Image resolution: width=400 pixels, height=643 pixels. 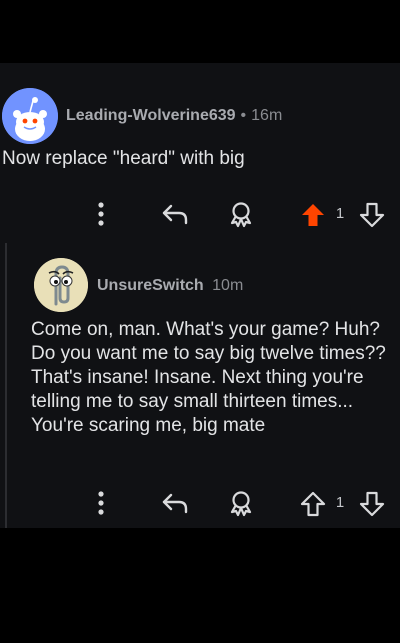 I want to click on author-name: Leading-Wolverine639, so click(x=151, y=115).